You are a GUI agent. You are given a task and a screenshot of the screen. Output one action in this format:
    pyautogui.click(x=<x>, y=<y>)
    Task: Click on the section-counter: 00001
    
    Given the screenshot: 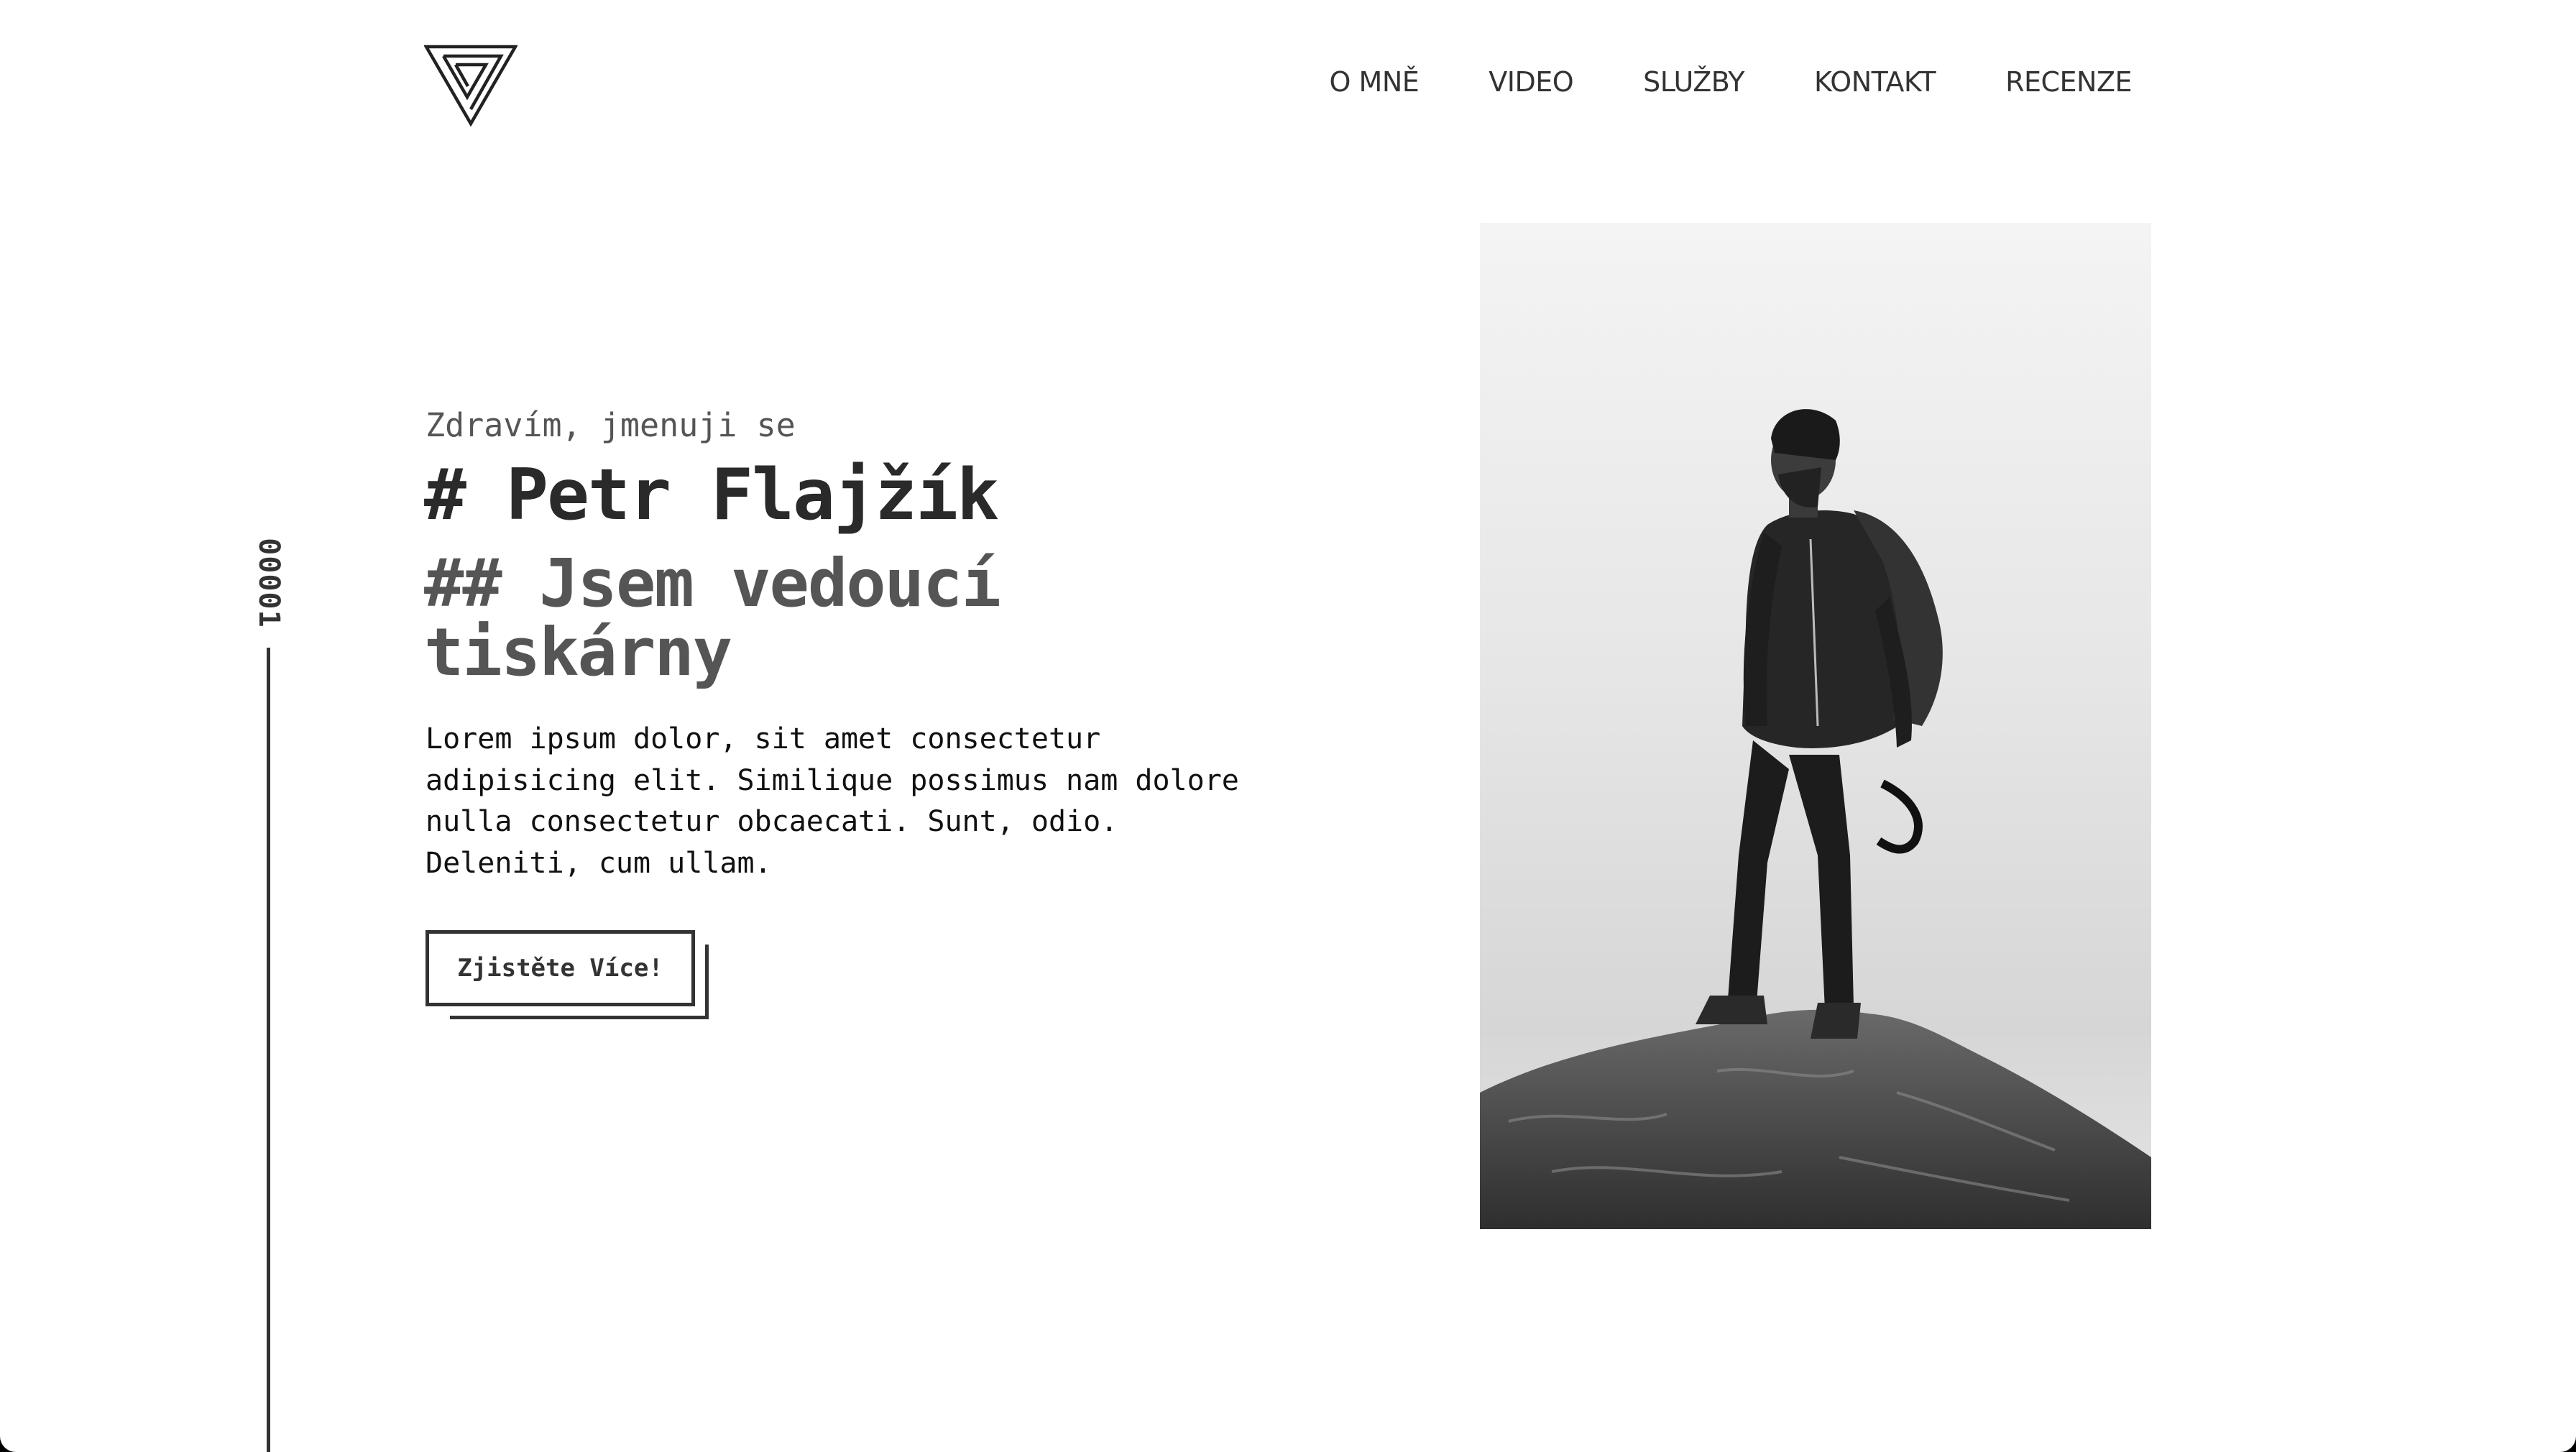 What is the action you would take?
    pyautogui.click(x=268, y=583)
    